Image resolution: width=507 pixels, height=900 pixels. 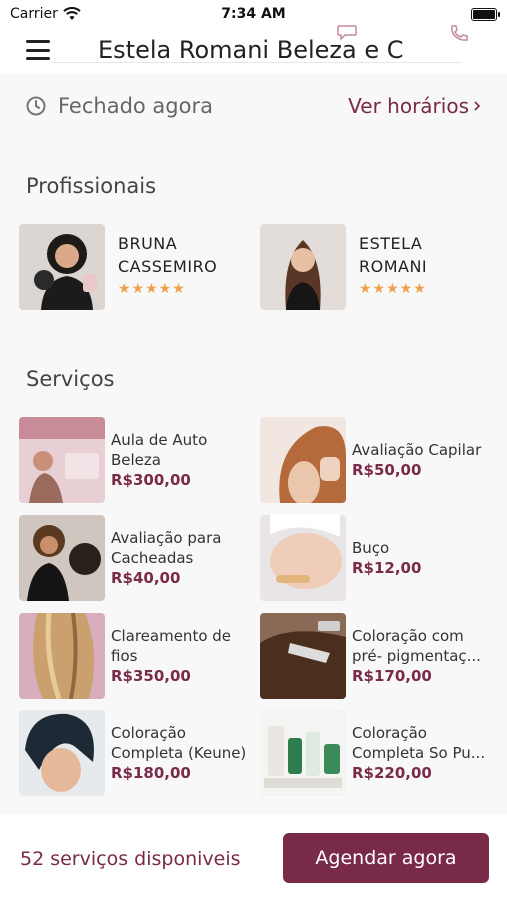 What do you see at coordinates (130, 859) in the screenshot?
I see `available-services-count: 52 serviços disponiveis` at bounding box center [130, 859].